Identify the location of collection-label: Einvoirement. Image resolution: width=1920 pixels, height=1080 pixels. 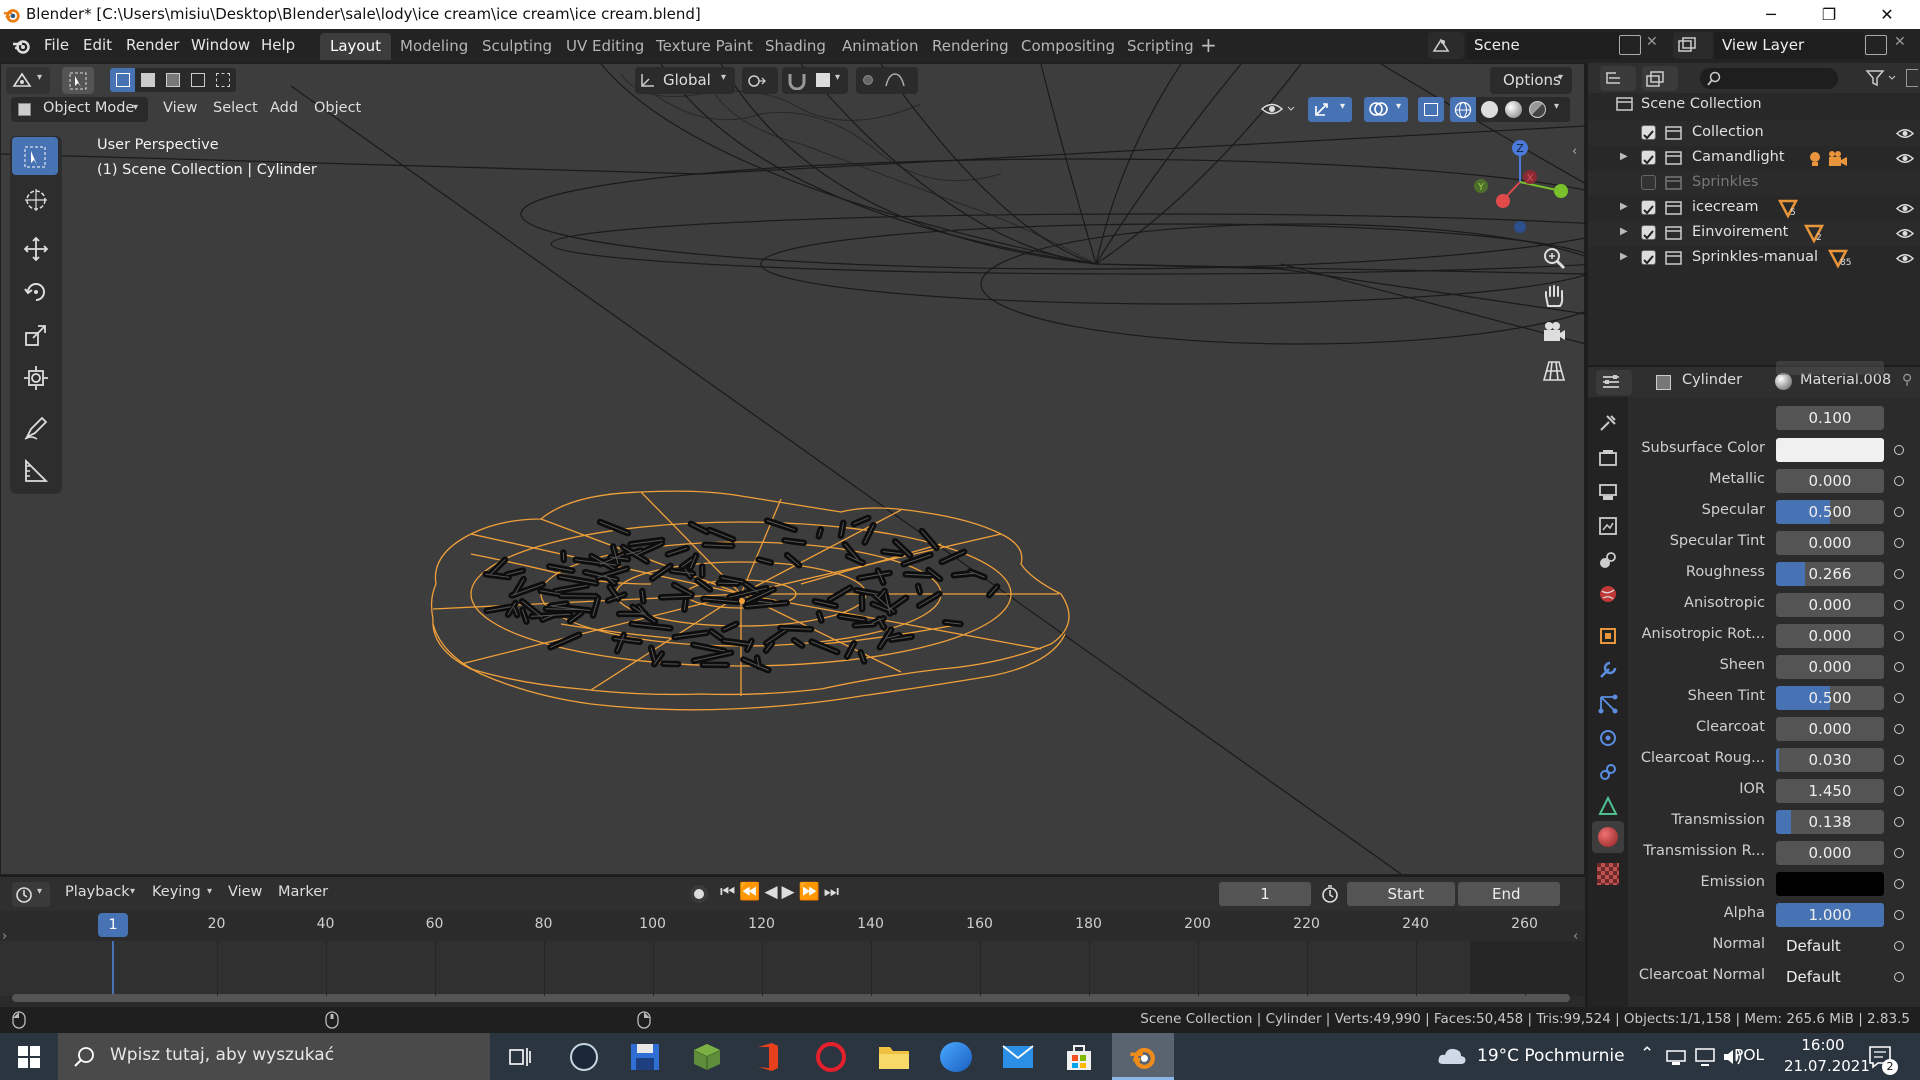
(1740, 232).